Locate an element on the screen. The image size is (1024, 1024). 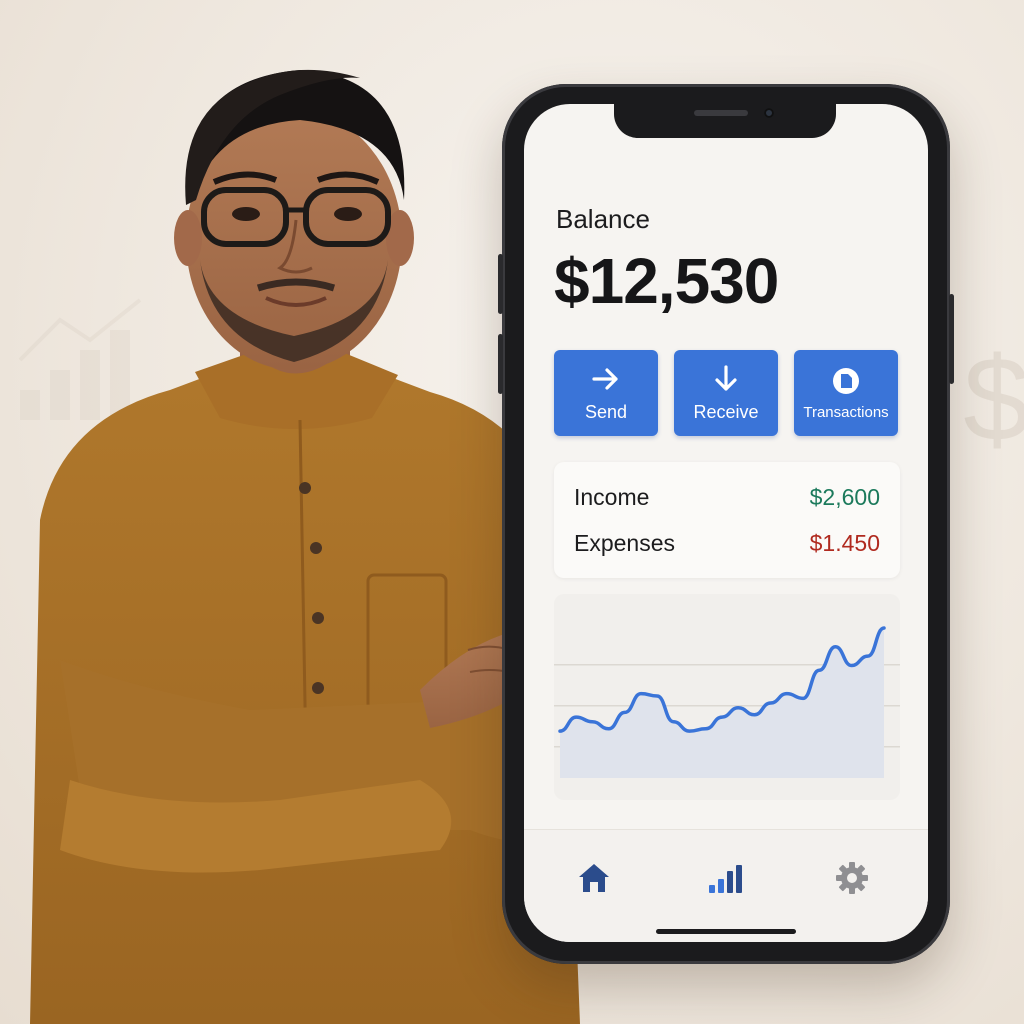
receive-button: Receive is located at coordinates (726, 393).